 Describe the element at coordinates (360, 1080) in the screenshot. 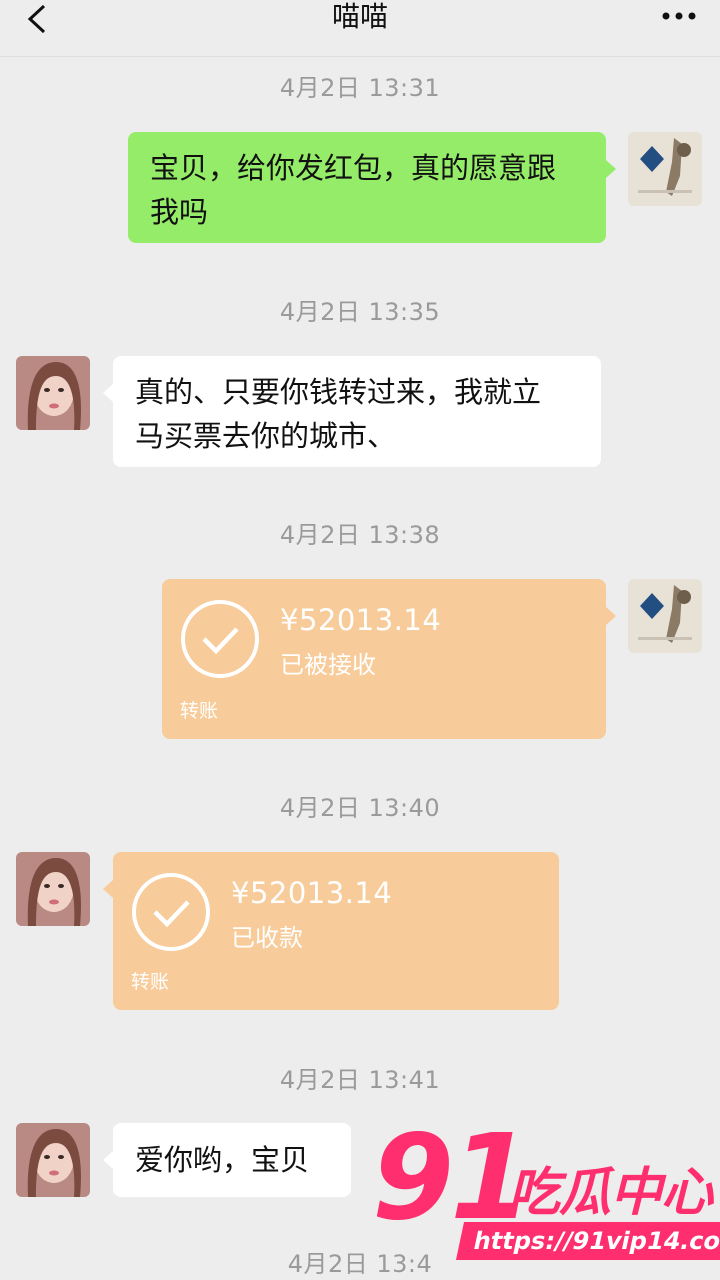

I see `timestamp: 4月2日 13:41` at that location.